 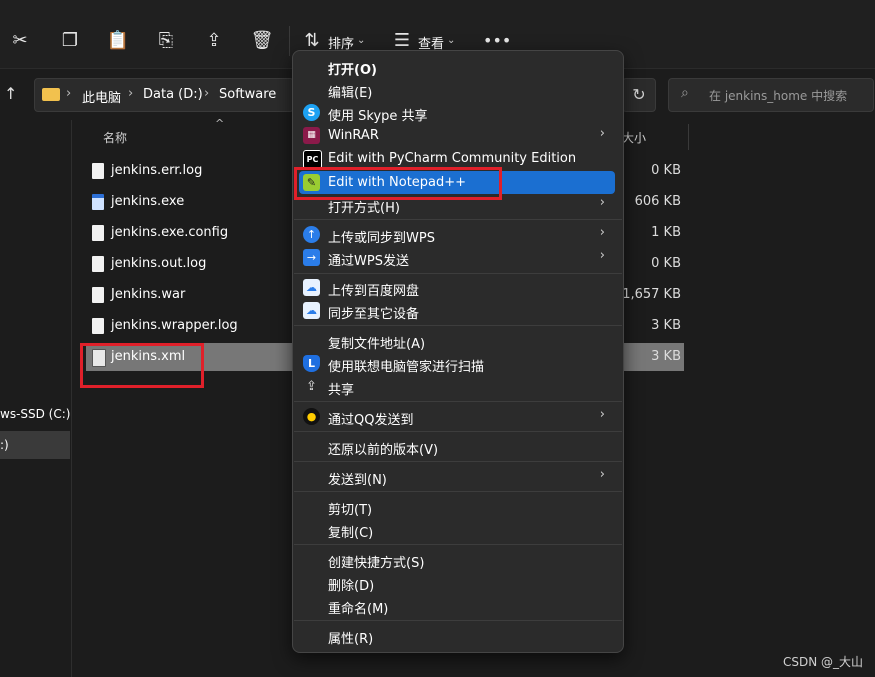 I want to click on config-file-icon, so click(x=98, y=233).